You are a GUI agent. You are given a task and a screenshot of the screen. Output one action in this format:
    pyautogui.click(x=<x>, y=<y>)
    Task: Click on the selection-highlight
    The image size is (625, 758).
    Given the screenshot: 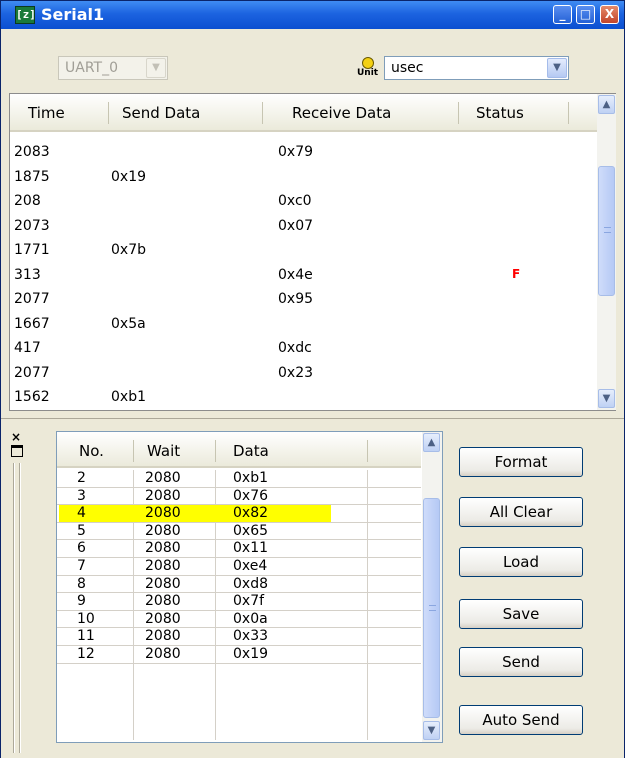 What is the action you would take?
    pyautogui.click(x=195, y=513)
    